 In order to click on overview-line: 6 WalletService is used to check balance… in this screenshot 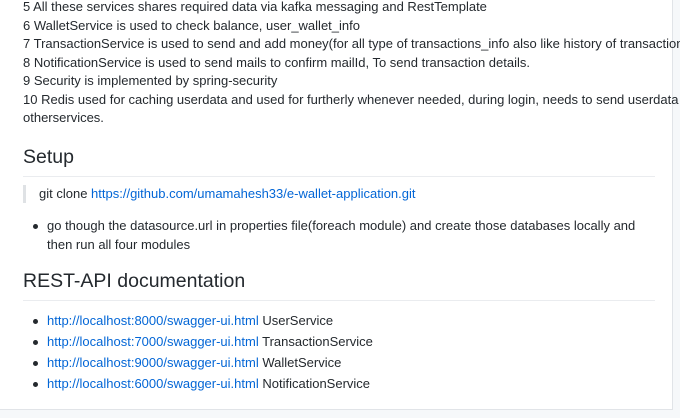, I will do `click(191, 25)`.